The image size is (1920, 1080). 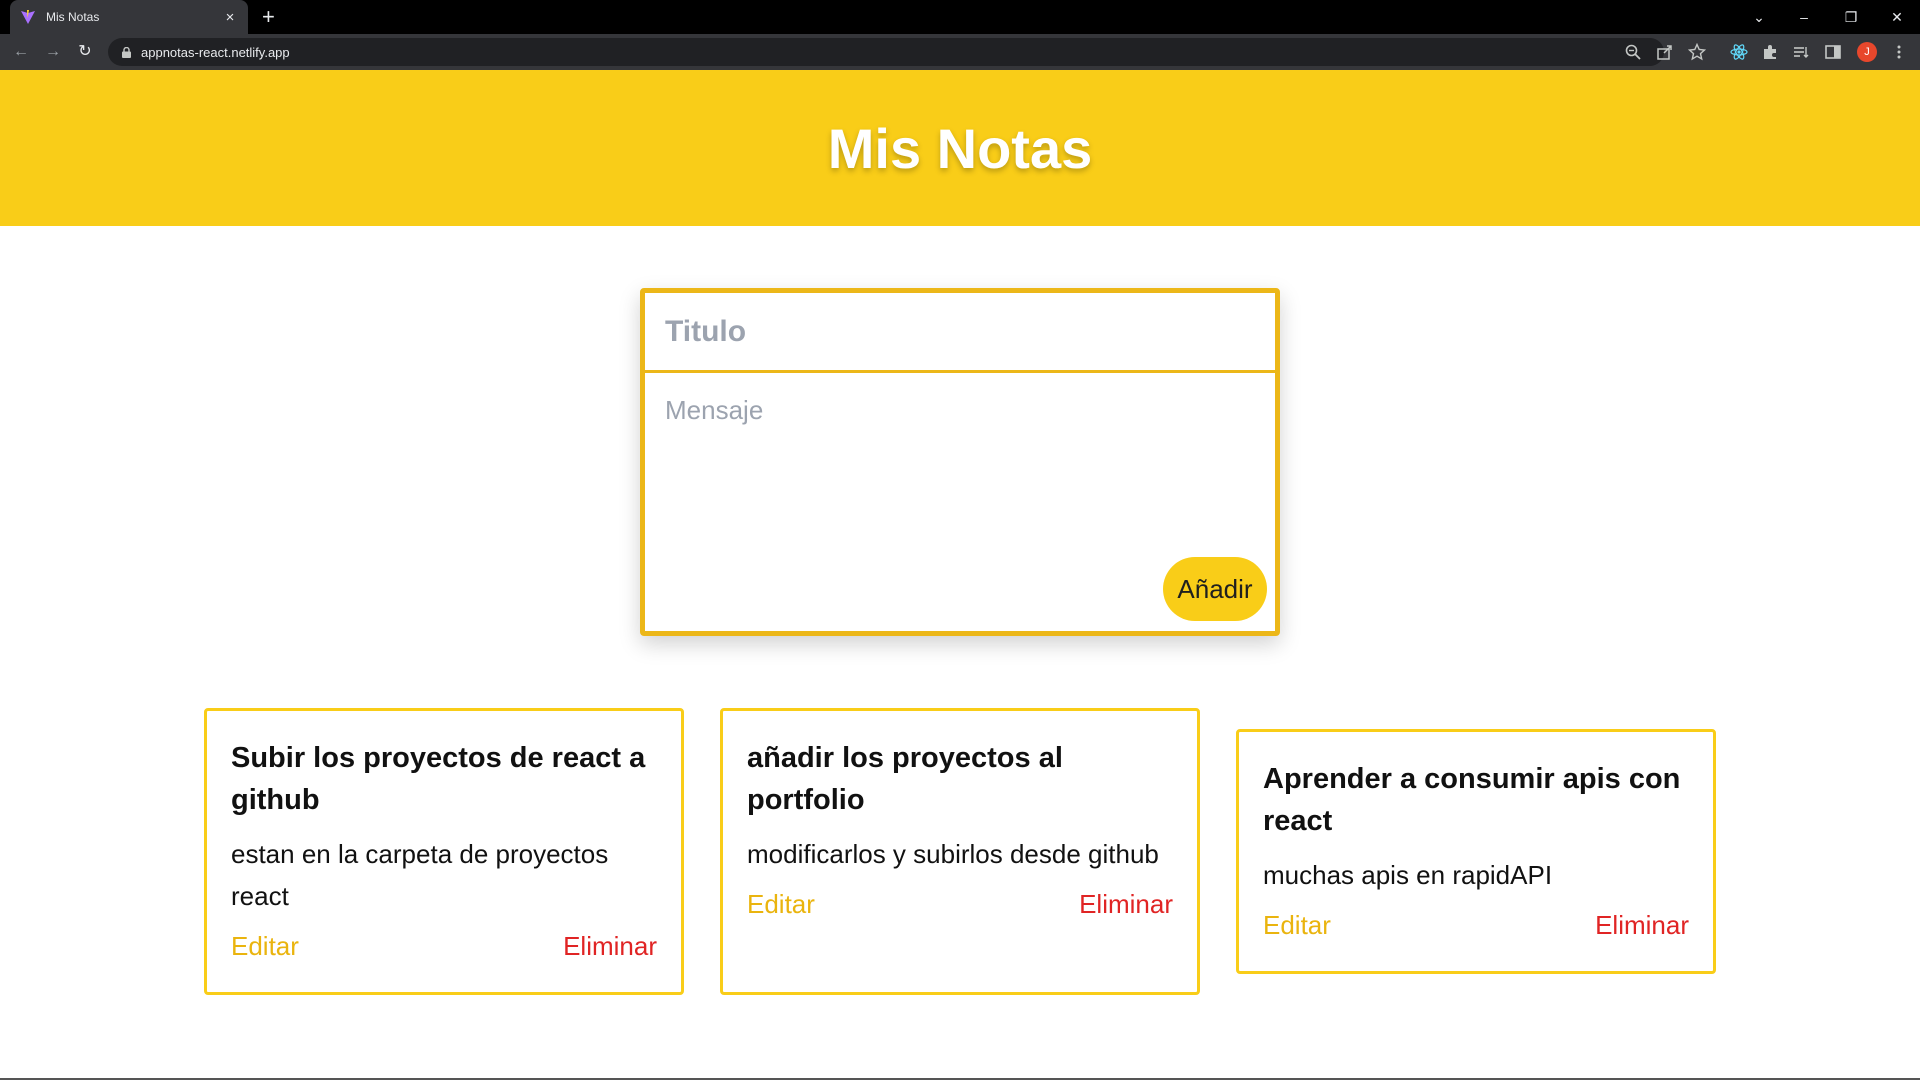 What do you see at coordinates (1804, 17) in the screenshot?
I see `minimize-button: –` at bounding box center [1804, 17].